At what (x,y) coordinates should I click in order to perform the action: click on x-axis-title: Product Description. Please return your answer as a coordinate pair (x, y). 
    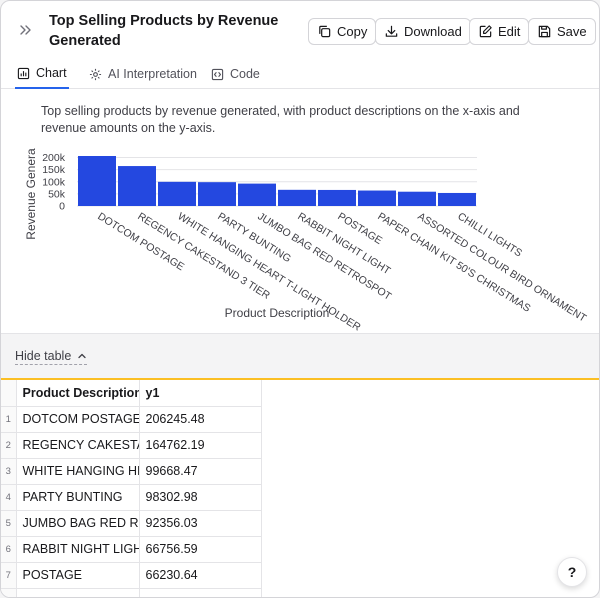
    Looking at the image, I should click on (277, 313).